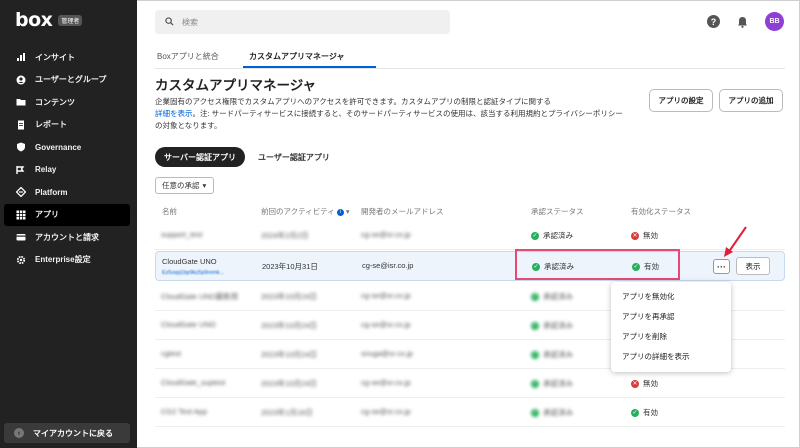 This screenshot has height=448, width=800. I want to click on more-options-button: ···, so click(721, 266).